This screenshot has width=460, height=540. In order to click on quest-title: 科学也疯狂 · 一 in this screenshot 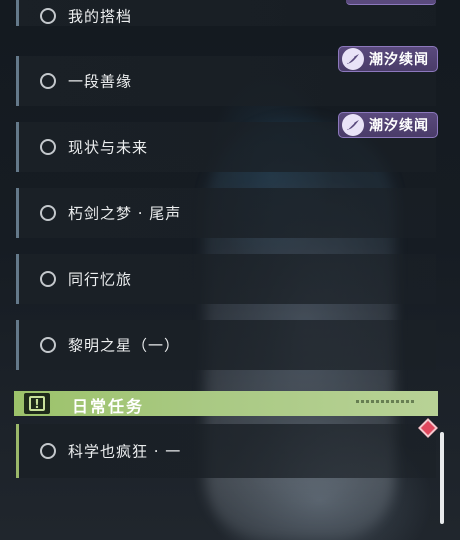, I will do `click(125, 451)`.